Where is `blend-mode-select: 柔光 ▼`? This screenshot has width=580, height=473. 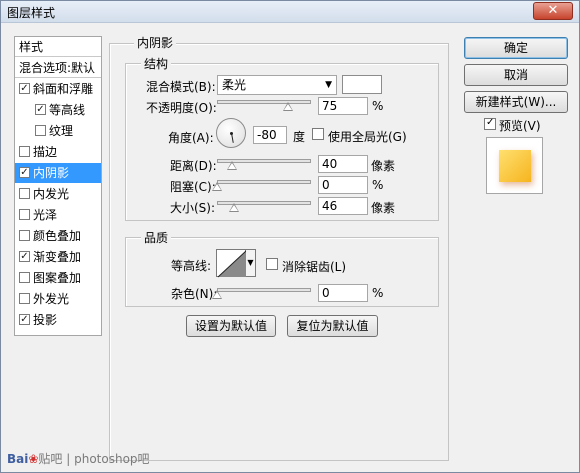
blend-mode-select: 柔光 ▼ is located at coordinates (277, 85).